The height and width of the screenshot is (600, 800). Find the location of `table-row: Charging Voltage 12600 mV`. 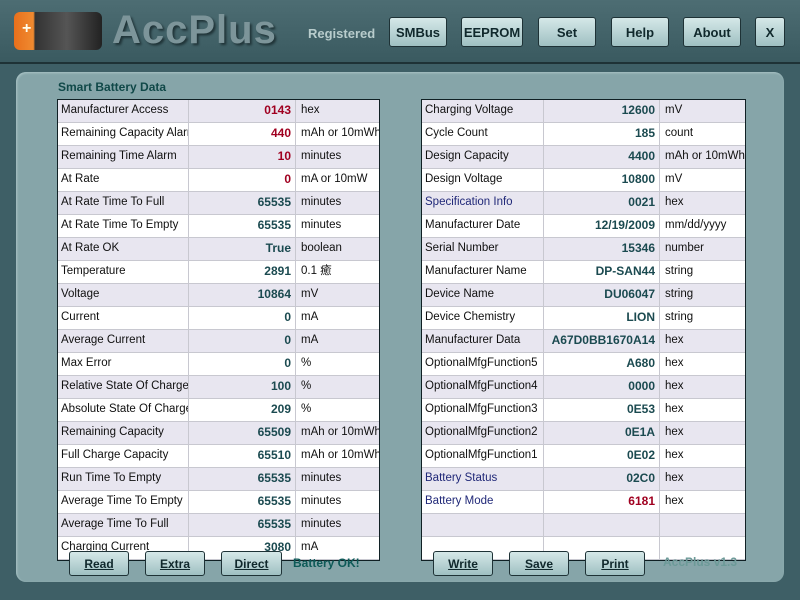

table-row: Charging Voltage 12600 mV is located at coordinates (583, 111).